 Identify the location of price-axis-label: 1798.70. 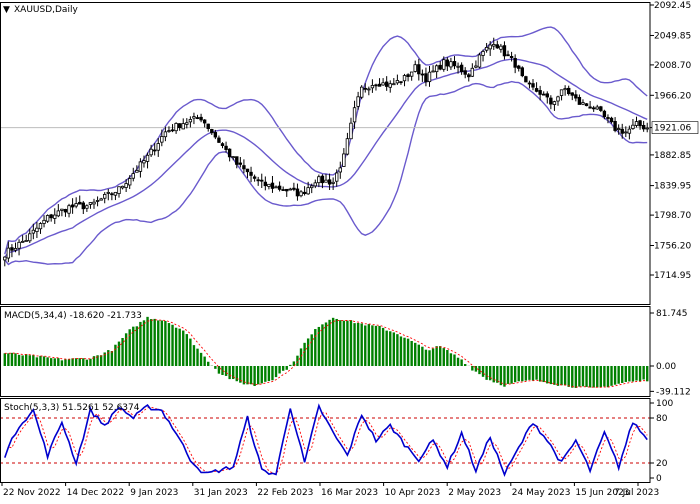
(672, 216).